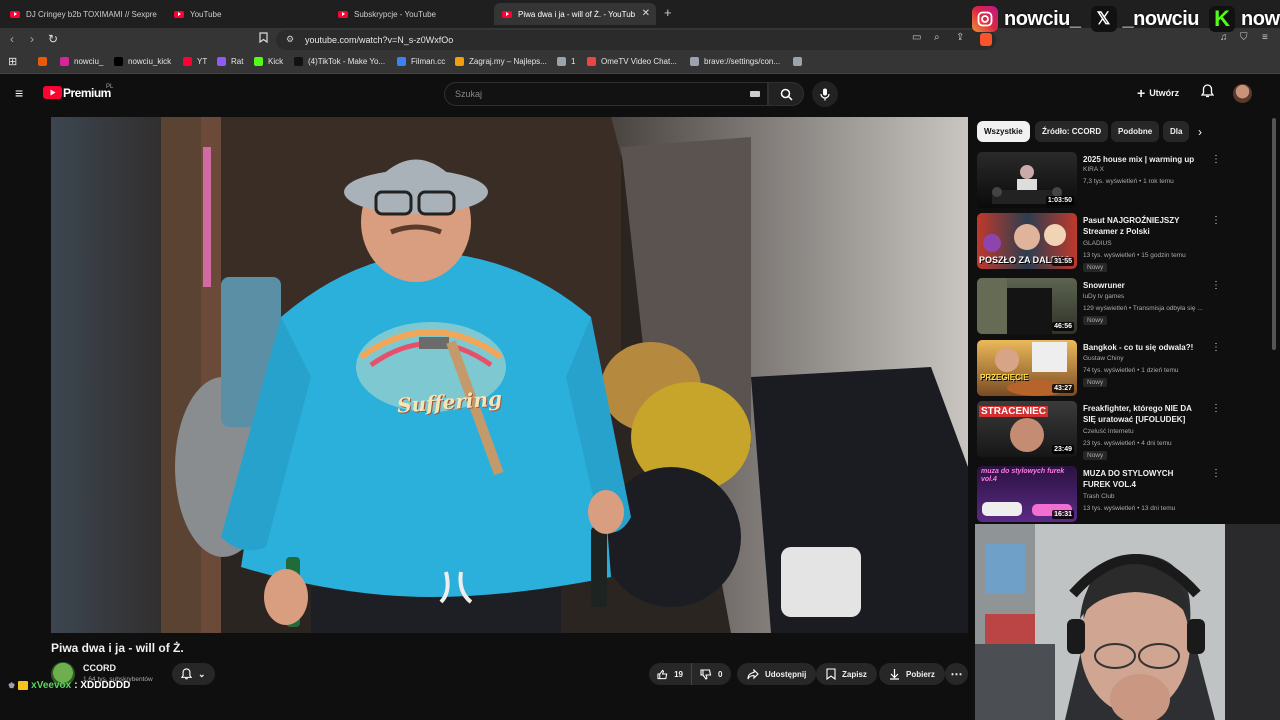 This screenshot has width=1280, height=720. What do you see at coordinates (82, 14) in the screenshot?
I see `browser-tab: DJ Cringey b2b TOXIMAMI // Sexpre` at bounding box center [82, 14].